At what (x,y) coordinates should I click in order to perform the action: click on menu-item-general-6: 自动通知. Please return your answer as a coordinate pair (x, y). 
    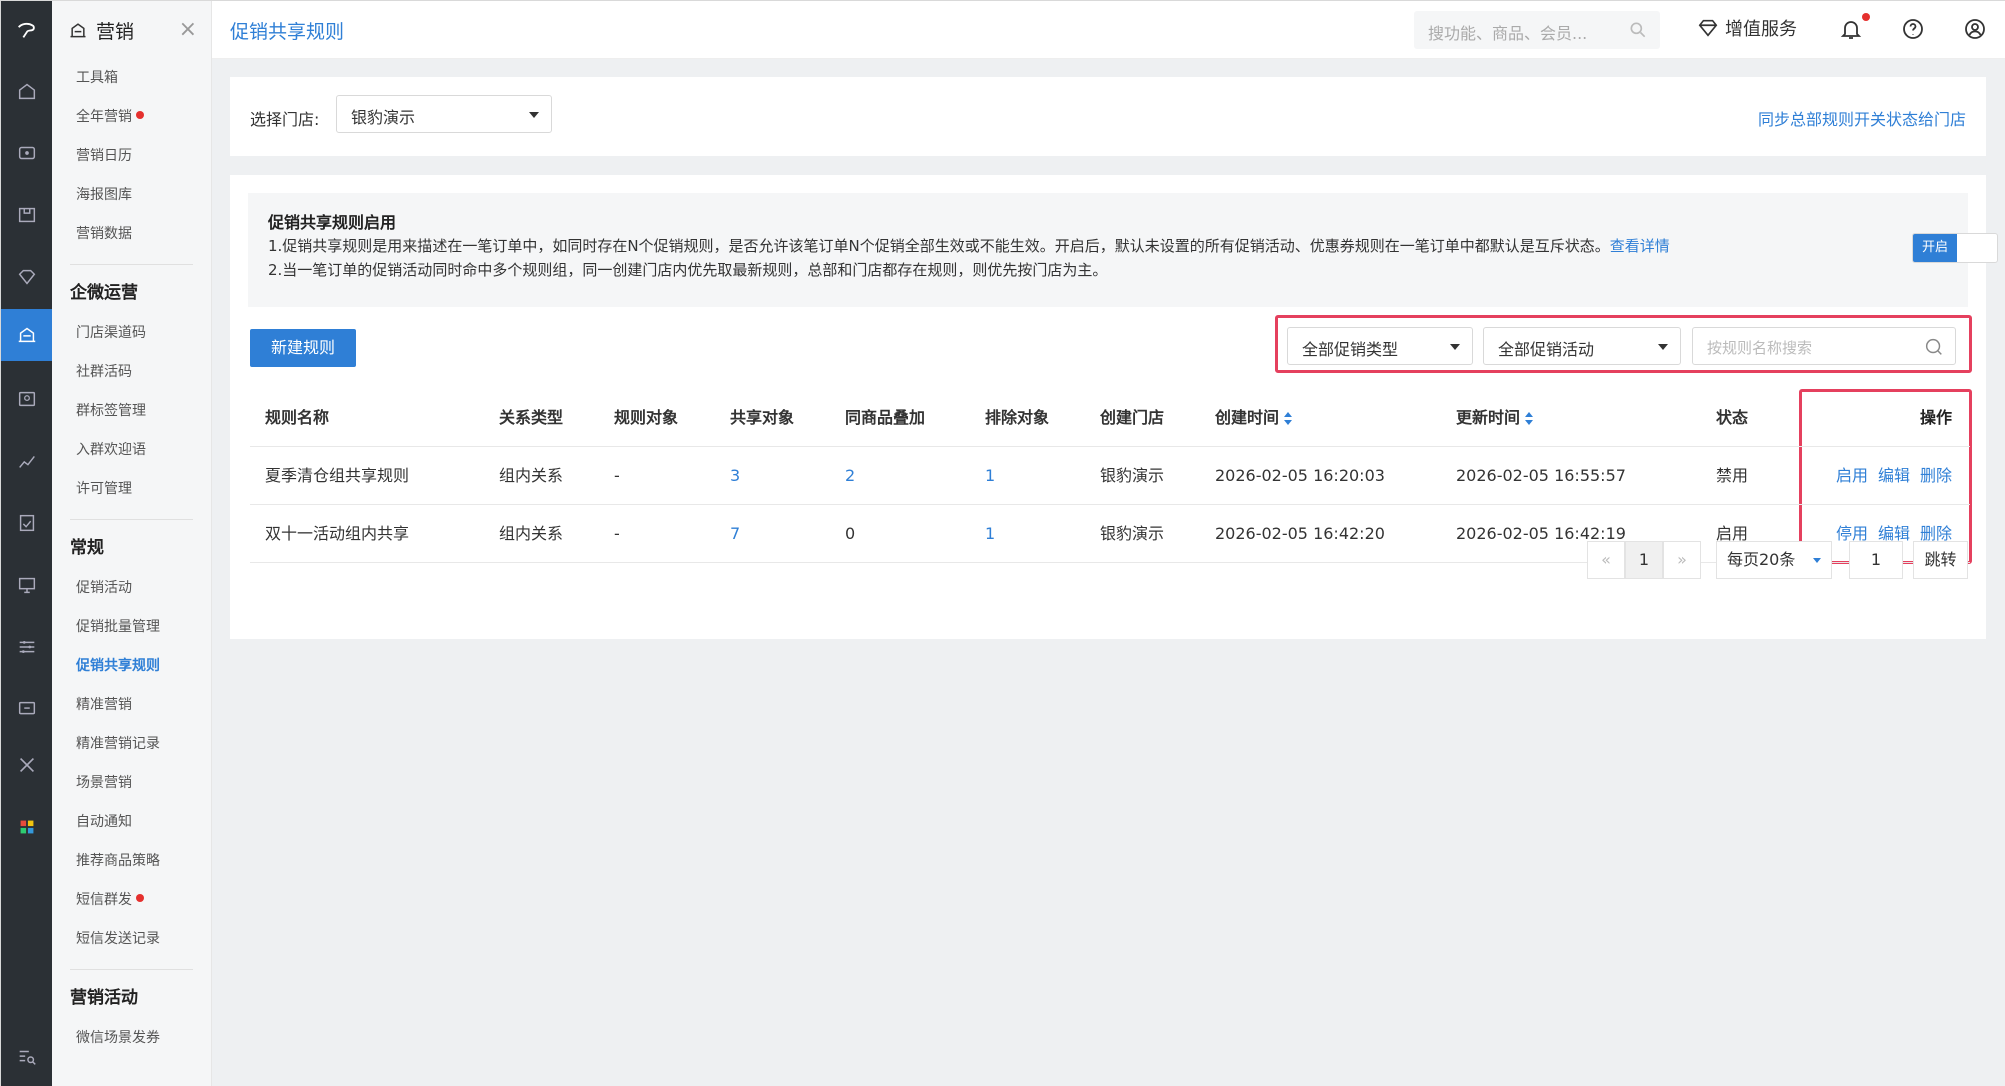
    Looking at the image, I should click on (131, 822).